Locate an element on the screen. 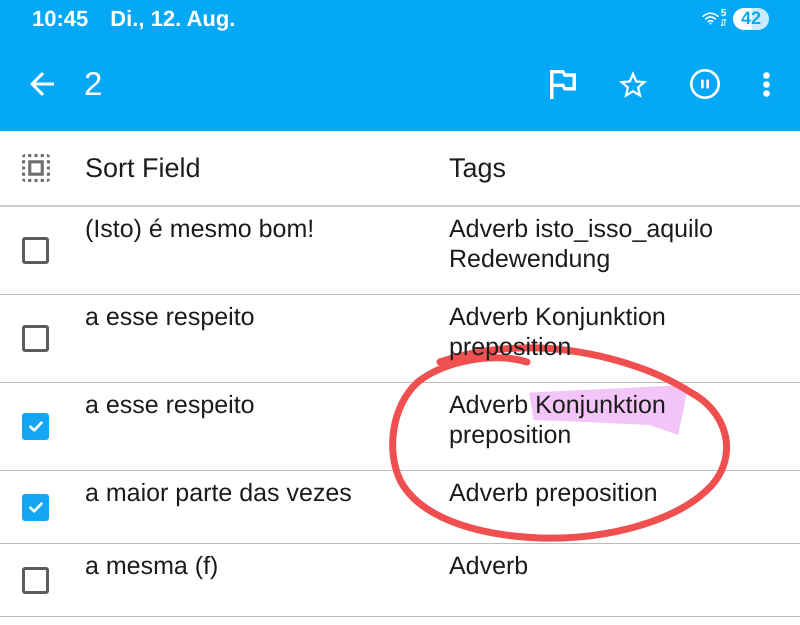 This screenshot has width=800, height=625. tags-text: Adverb isto_isso_aquilo Redewendung is located at coordinates (581, 244).